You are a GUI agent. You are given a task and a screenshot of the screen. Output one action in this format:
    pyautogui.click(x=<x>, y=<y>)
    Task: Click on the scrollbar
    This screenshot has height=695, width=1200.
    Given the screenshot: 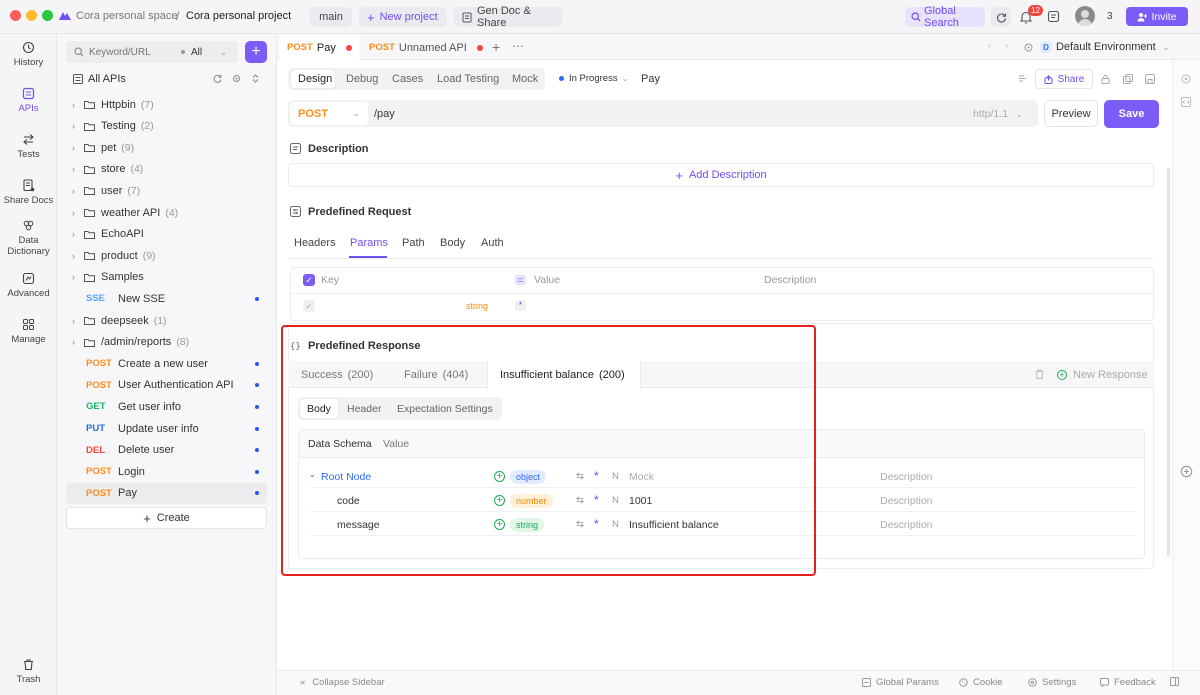 What is the action you would take?
    pyautogui.click(x=1168, y=362)
    